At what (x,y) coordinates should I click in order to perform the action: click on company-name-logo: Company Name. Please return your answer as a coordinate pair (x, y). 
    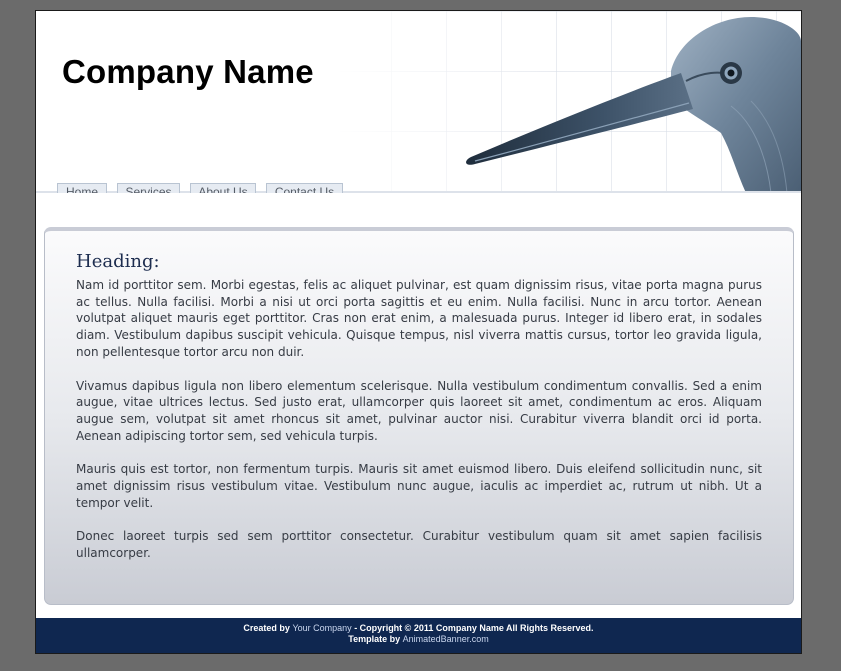
    Looking at the image, I should click on (188, 71).